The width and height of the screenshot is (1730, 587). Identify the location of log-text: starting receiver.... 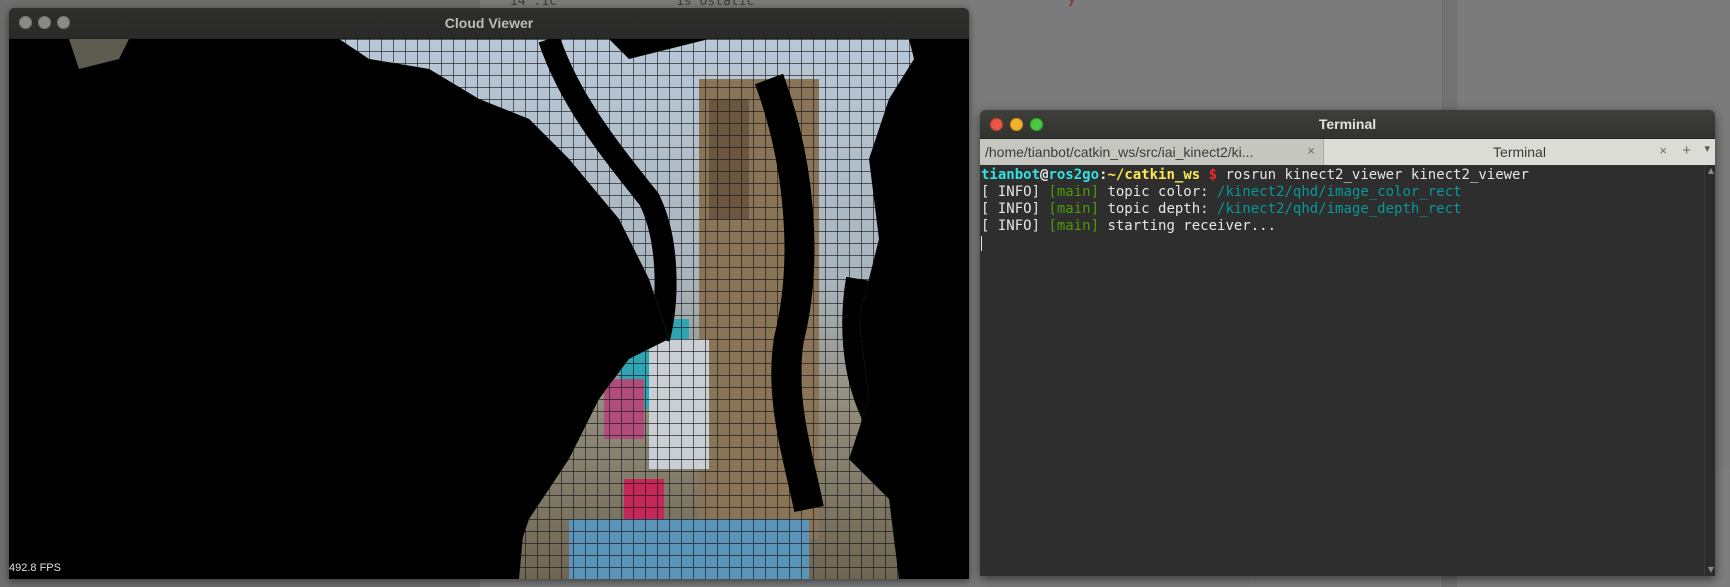
(1188, 226).